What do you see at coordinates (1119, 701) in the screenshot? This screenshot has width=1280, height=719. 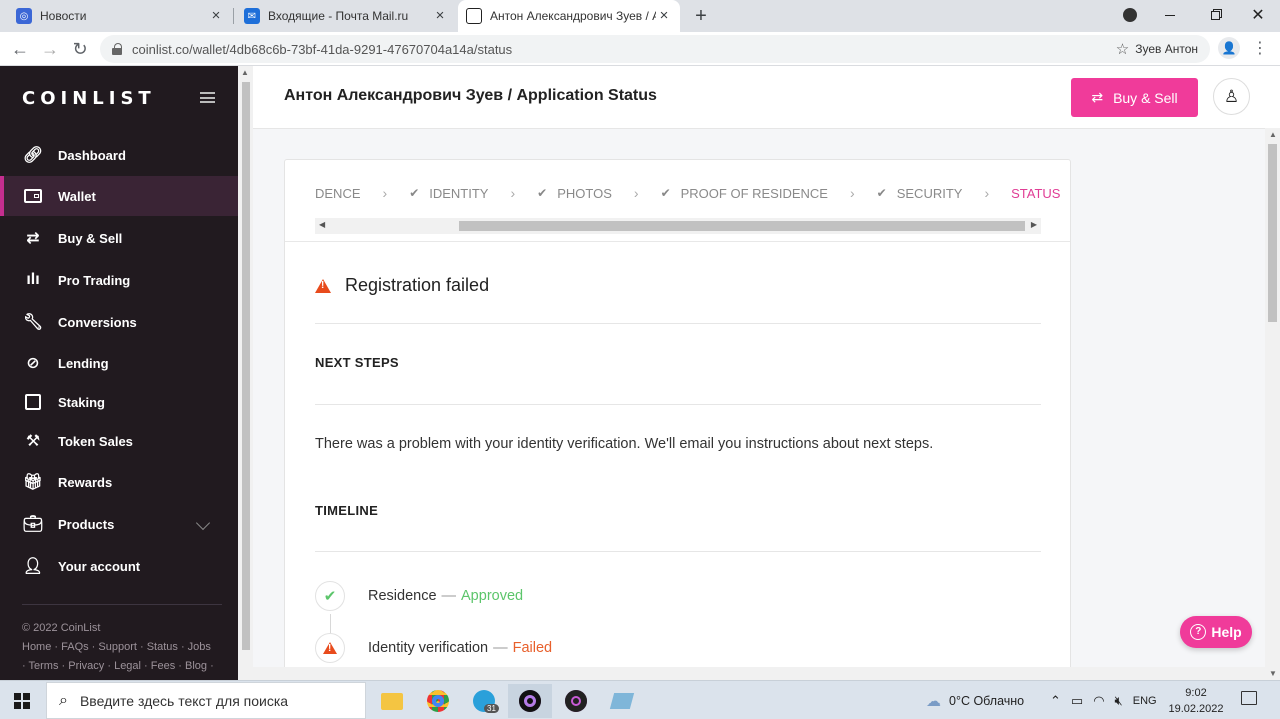 I see `volume-mute-icon: 🔇︎` at bounding box center [1119, 701].